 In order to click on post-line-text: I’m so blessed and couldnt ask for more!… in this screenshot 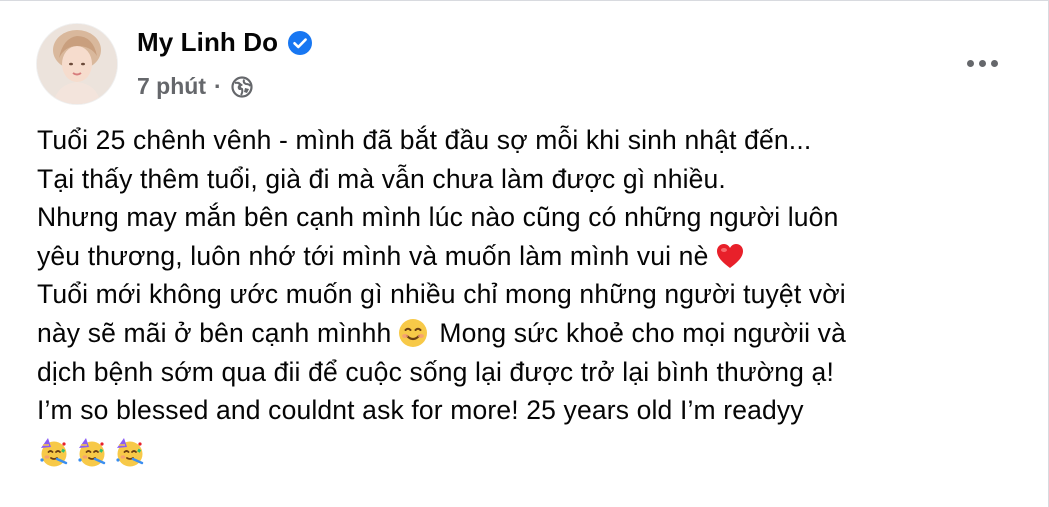, I will do `click(420, 410)`.